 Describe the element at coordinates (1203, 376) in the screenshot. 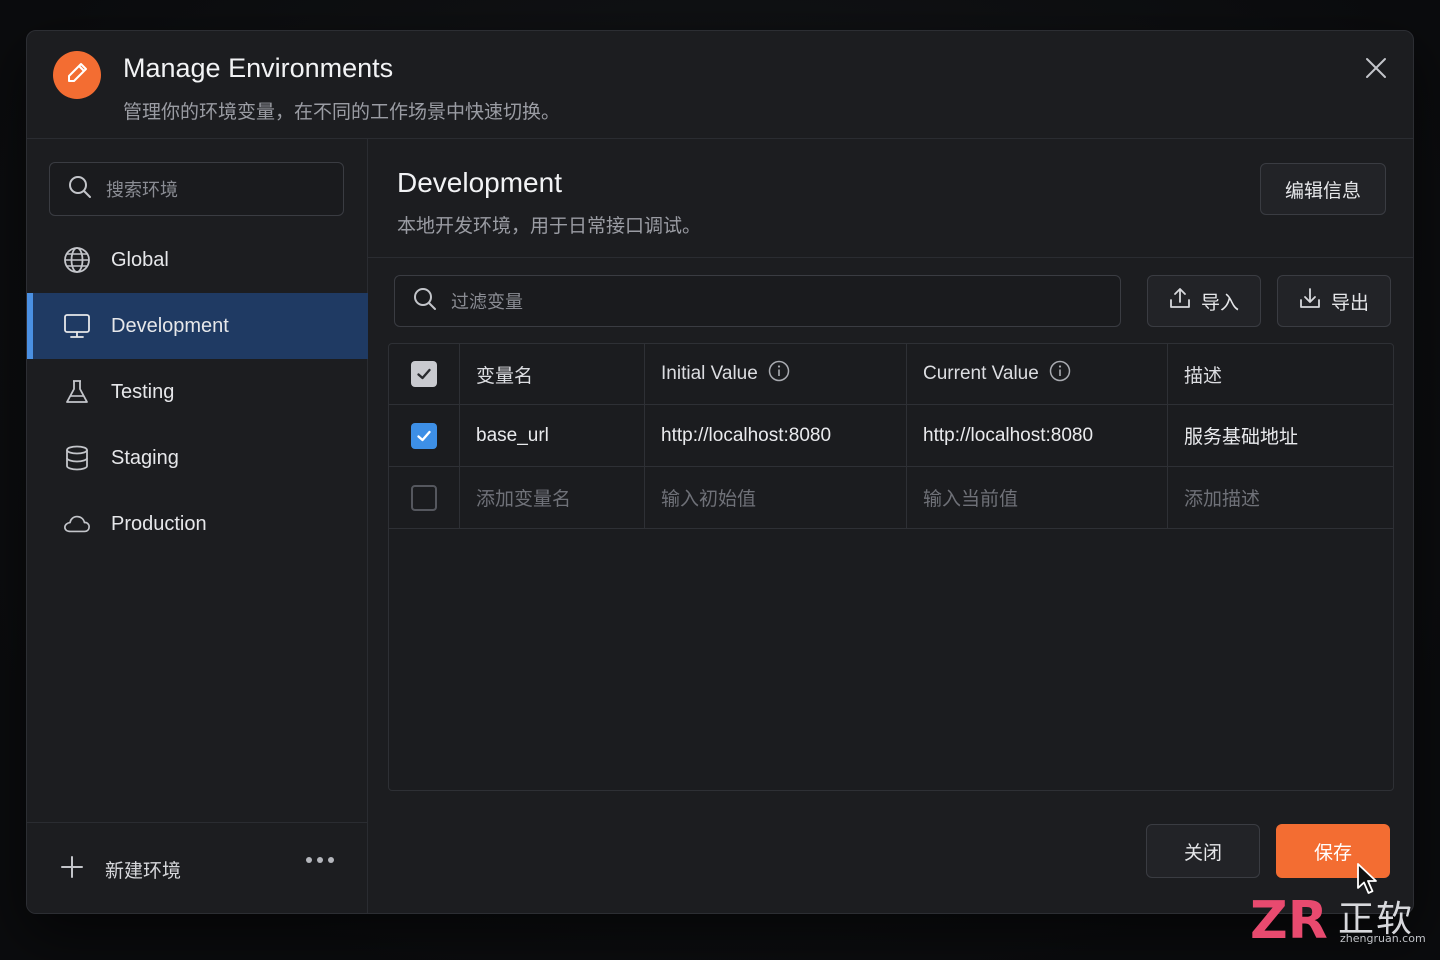

I see `column-header-label: 描述` at that location.